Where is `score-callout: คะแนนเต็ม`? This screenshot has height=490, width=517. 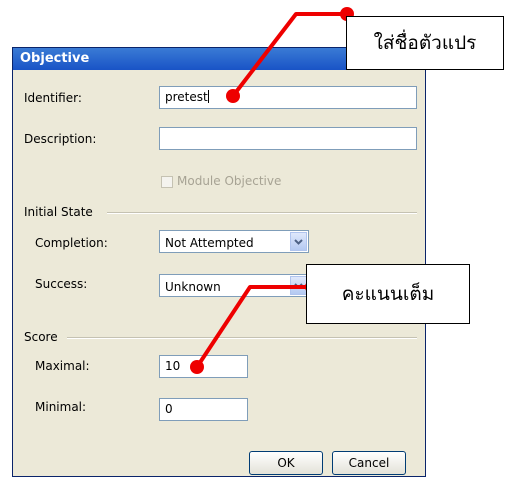
score-callout: คะแนนเต็ม is located at coordinates (388, 294).